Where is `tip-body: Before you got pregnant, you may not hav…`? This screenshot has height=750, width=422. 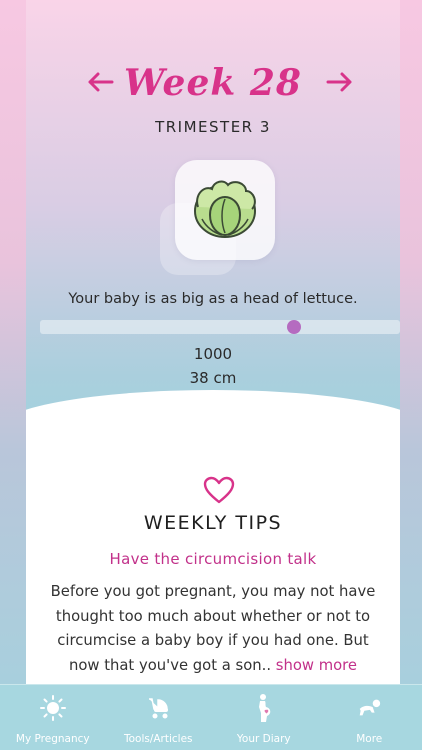
tip-body: Before you got pregnant, you may not hav… is located at coordinates (213, 629).